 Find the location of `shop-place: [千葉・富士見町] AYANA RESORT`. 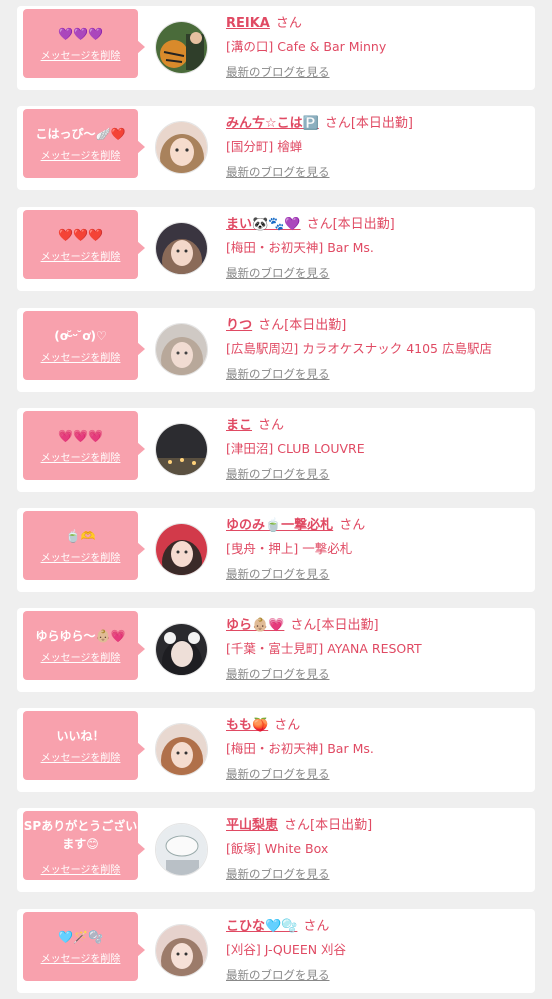

shop-place: [千葉・富士見町] AYANA RESORT is located at coordinates (324, 648).